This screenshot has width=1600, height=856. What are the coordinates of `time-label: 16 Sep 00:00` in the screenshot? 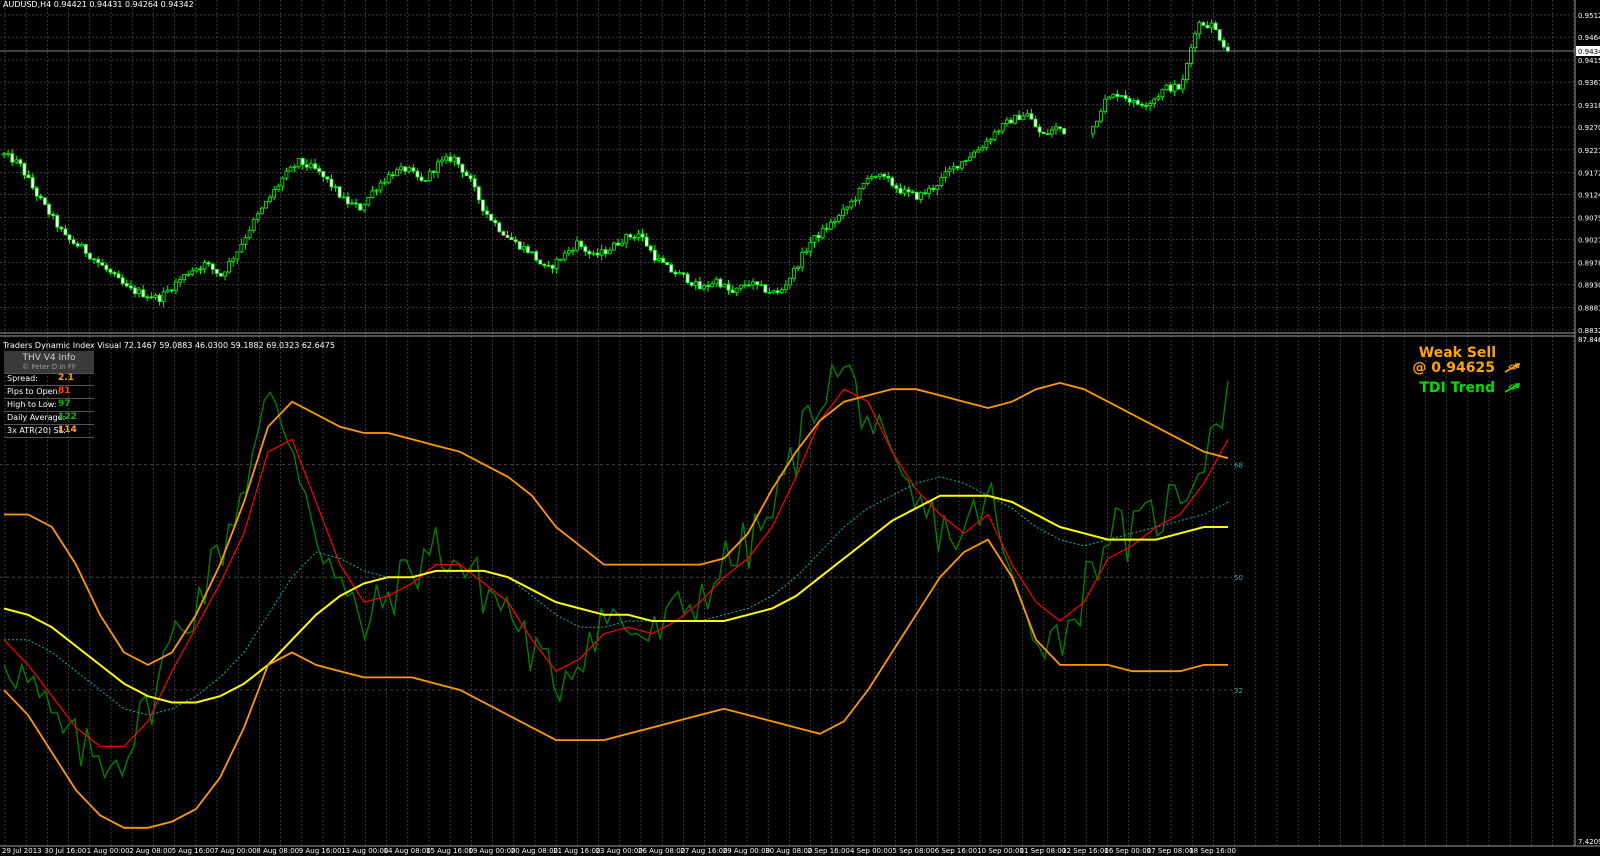 It's located at (1127, 851).